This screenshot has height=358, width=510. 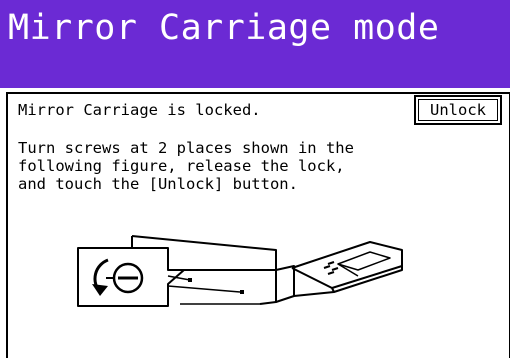 What do you see at coordinates (158, 184) in the screenshot?
I see `instructions-line: and touch the [Unlock] button.` at bounding box center [158, 184].